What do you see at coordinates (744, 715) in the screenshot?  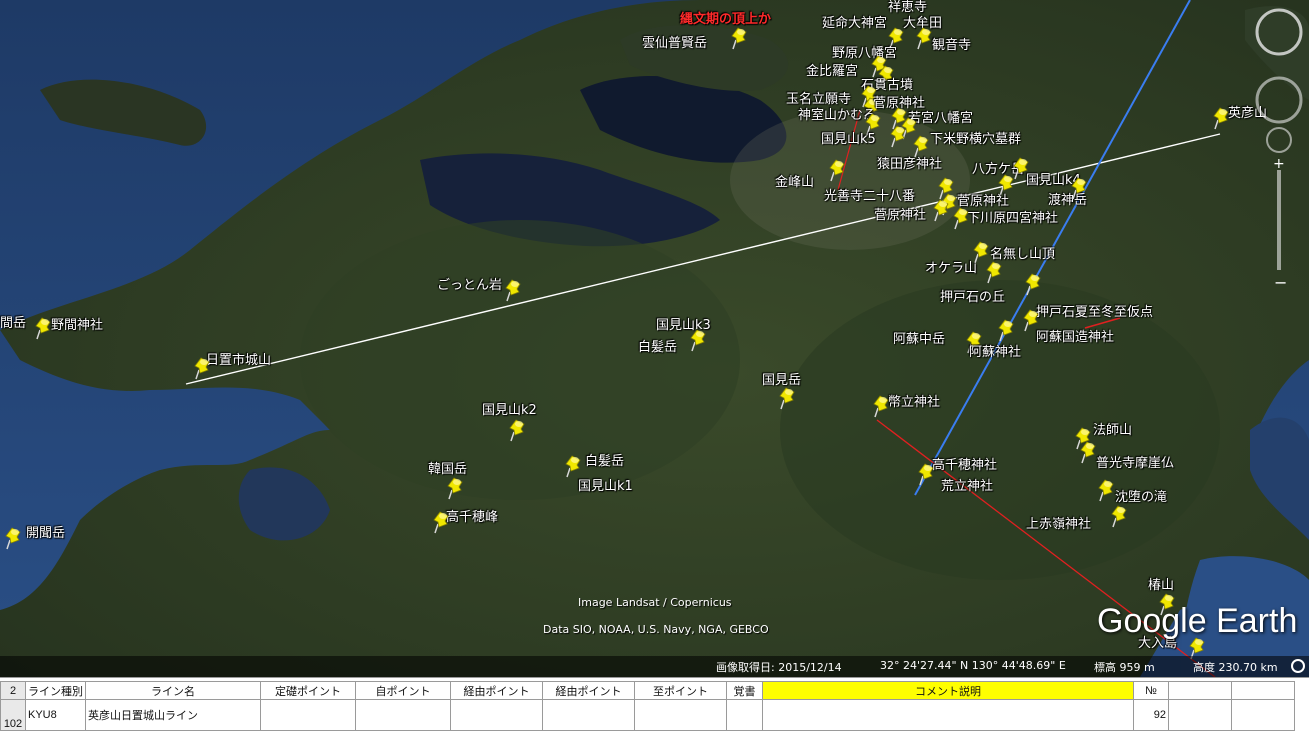 I see `cell-memo` at bounding box center [744, 715].